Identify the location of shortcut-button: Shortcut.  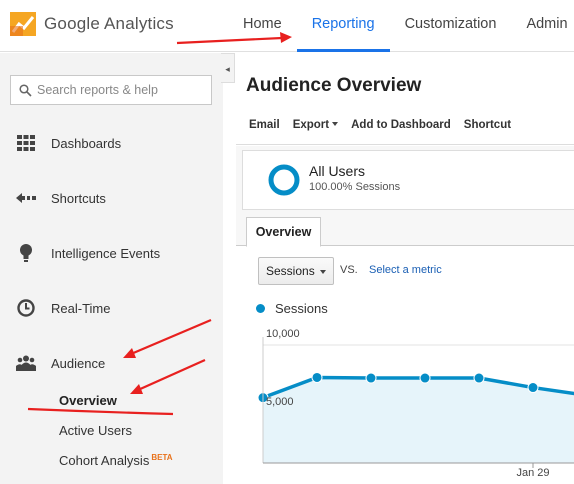
(487, 125).